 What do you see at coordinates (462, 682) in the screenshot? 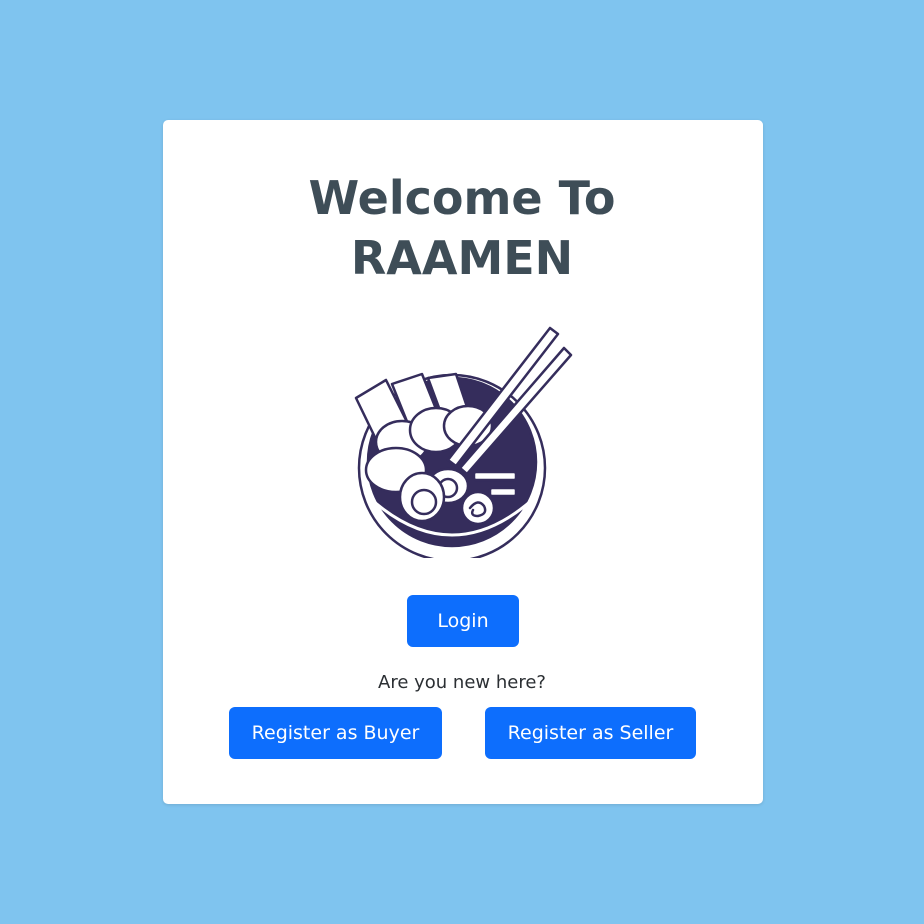
I see `new-user-prompt: Are you new here?` at bounding box center [462, 682].